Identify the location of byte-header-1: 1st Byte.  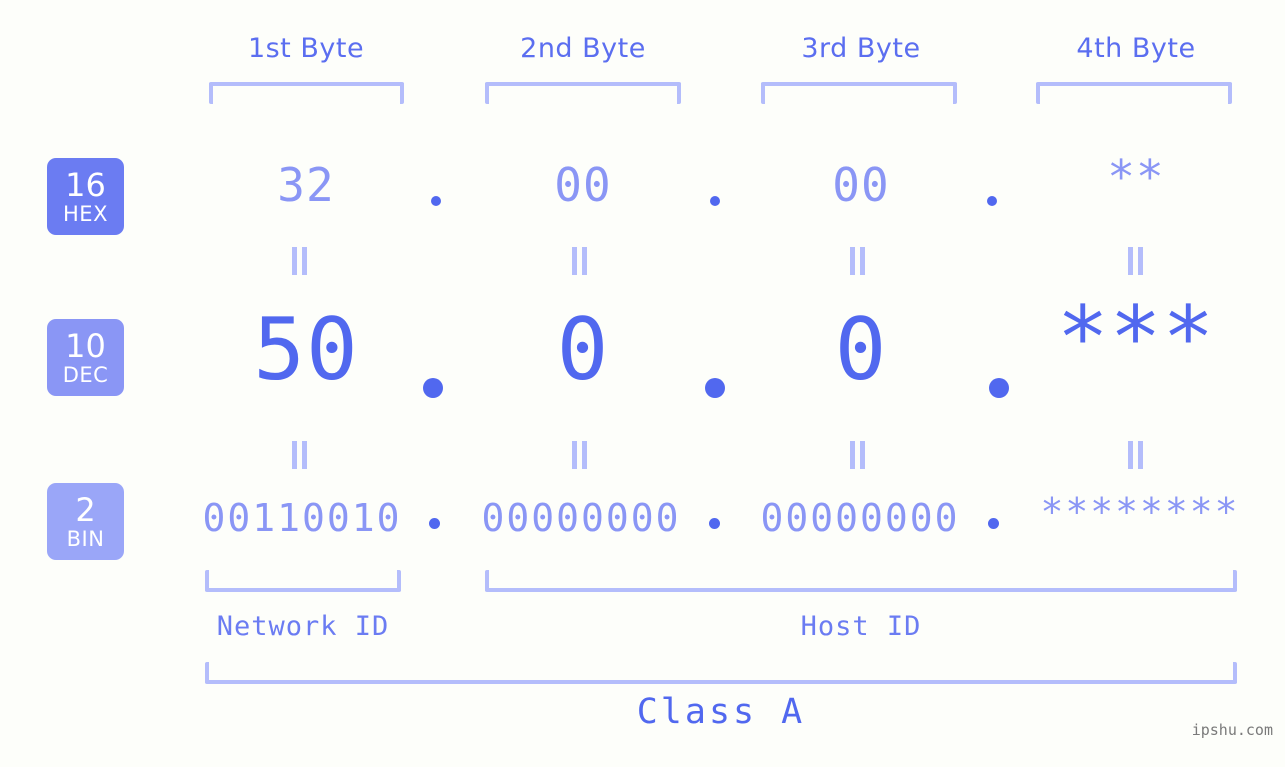
(306, 48).